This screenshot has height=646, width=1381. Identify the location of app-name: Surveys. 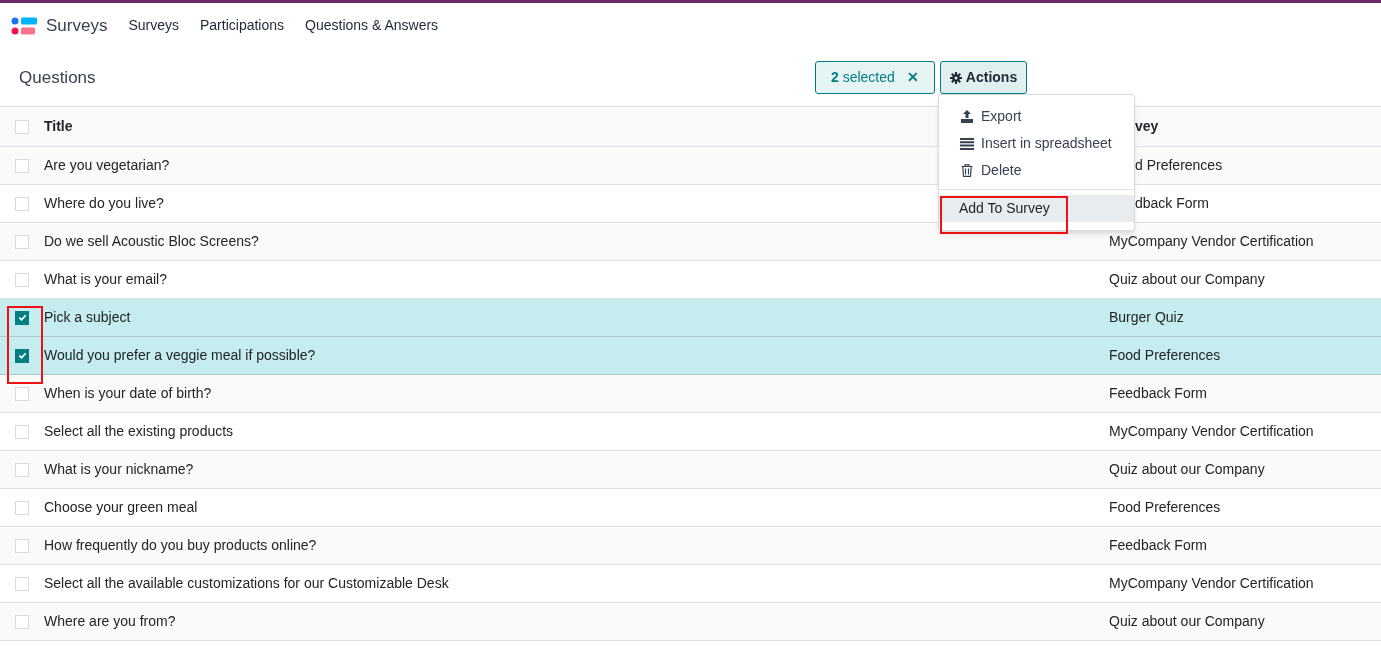
(77, 25).